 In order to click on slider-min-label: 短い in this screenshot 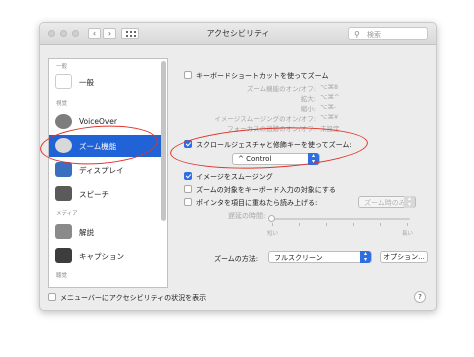, I will do `click(273, 234)`.